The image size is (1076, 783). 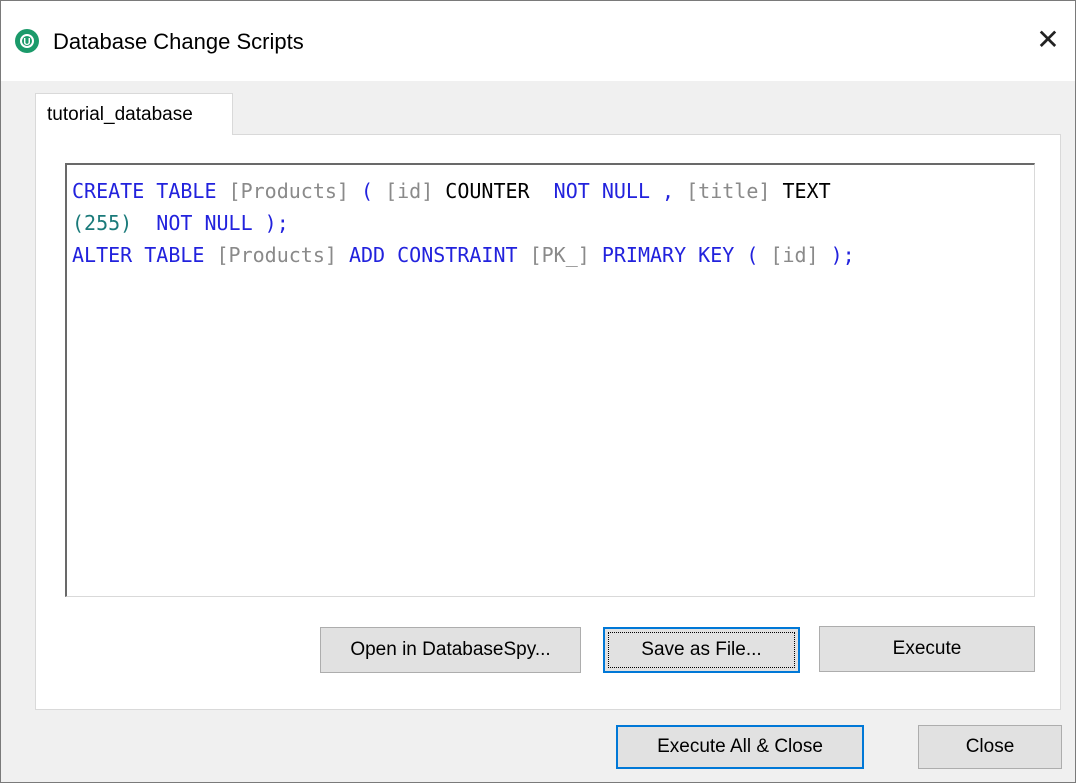 I want to click on execute-button: Execute, so click(x=927, y=649).